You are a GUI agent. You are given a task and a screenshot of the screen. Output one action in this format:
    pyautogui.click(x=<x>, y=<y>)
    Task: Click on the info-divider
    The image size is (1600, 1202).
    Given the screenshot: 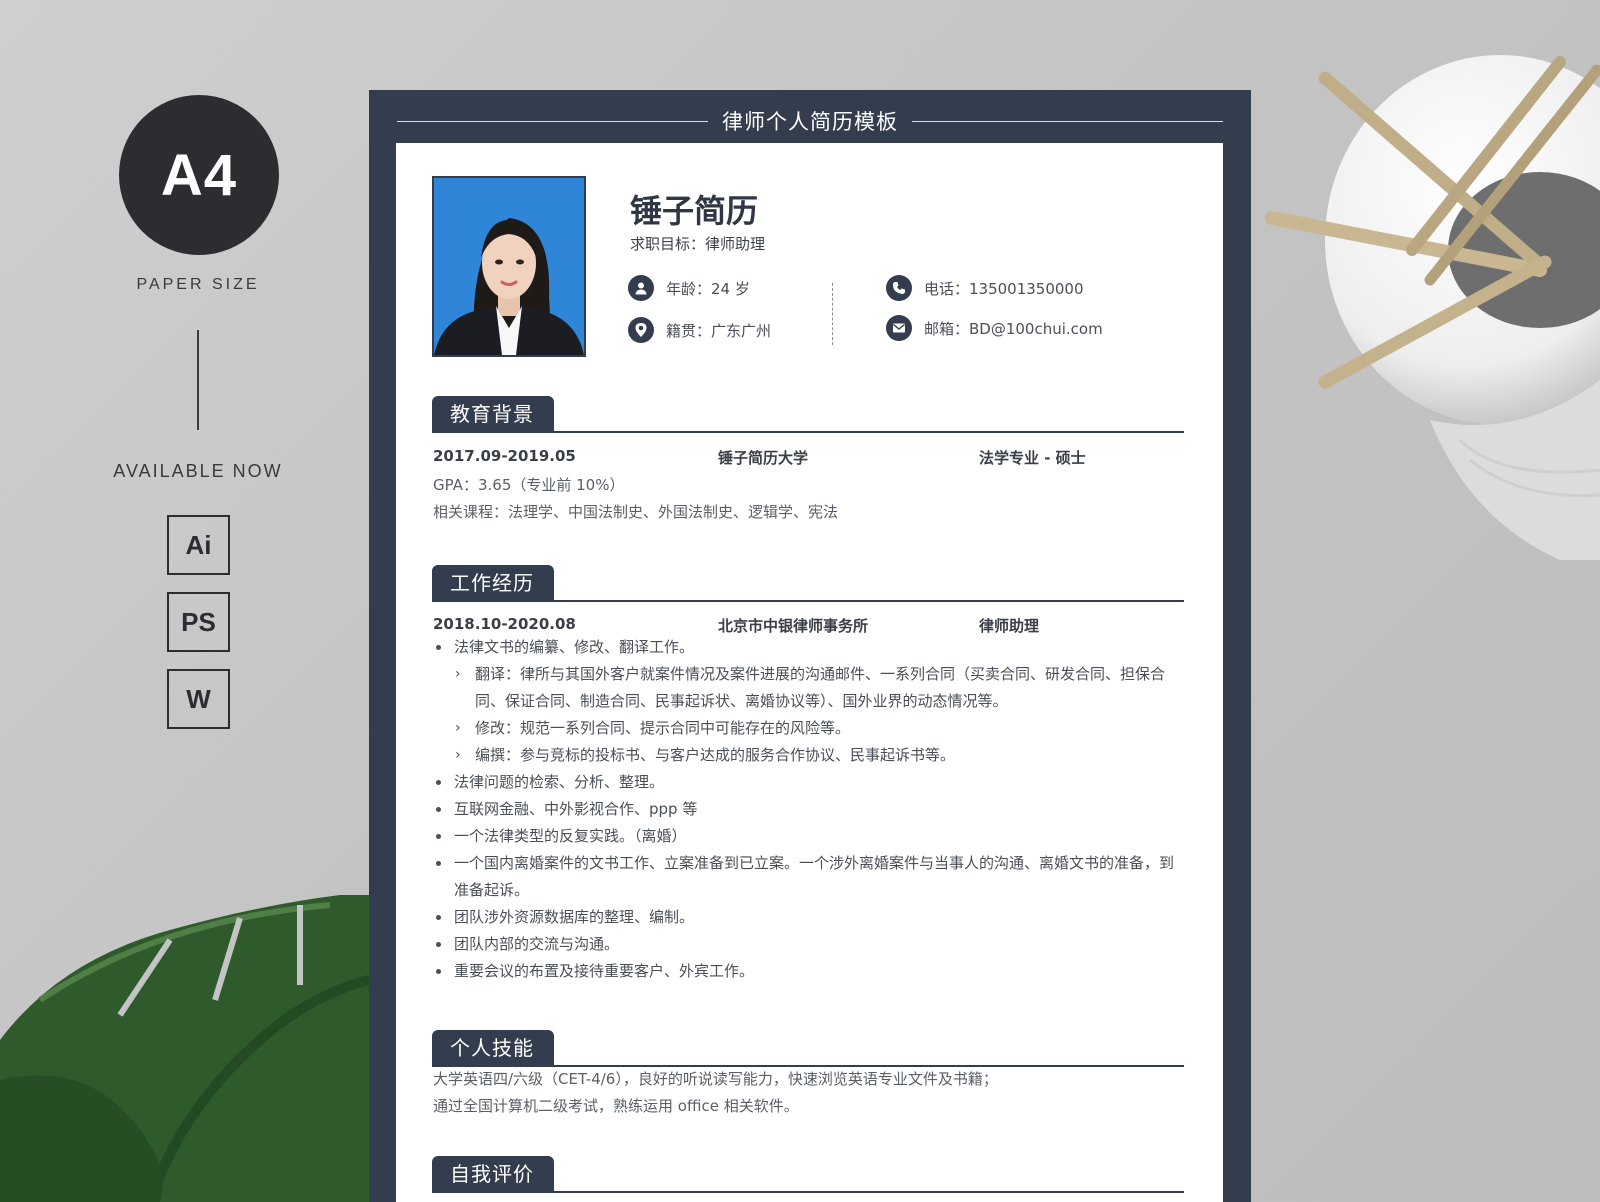 What is the action you would take?
    pyautogui.click(x=832, y=314)
    